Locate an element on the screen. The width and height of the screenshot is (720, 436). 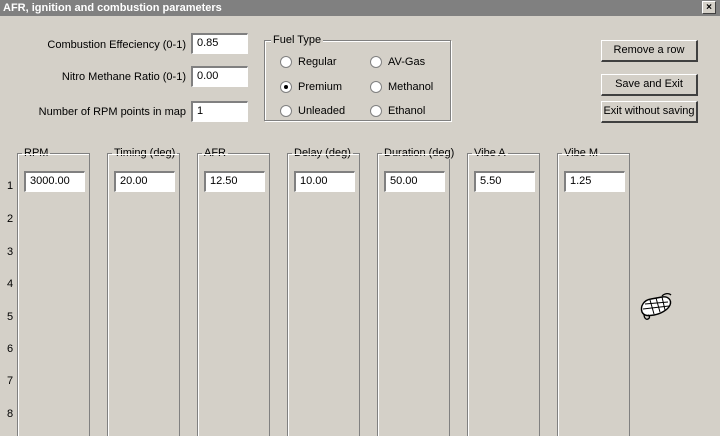
column-title: AFR is located at coordinates (215, 153).